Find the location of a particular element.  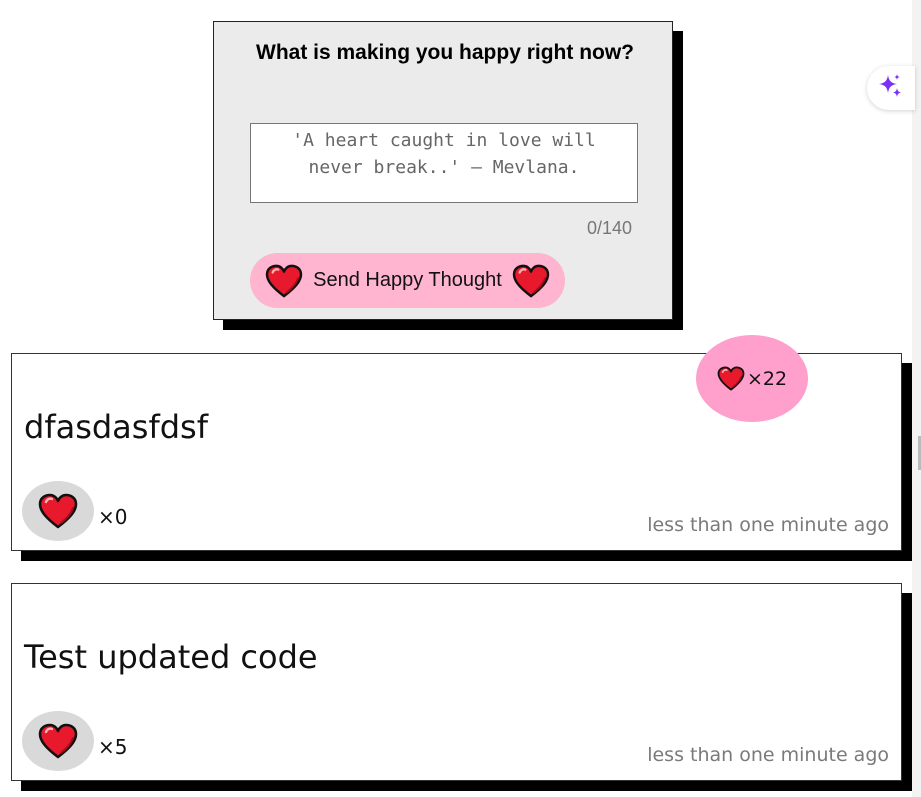

send-button-label: Send Happy Thought is located at coordinates (407, 280).